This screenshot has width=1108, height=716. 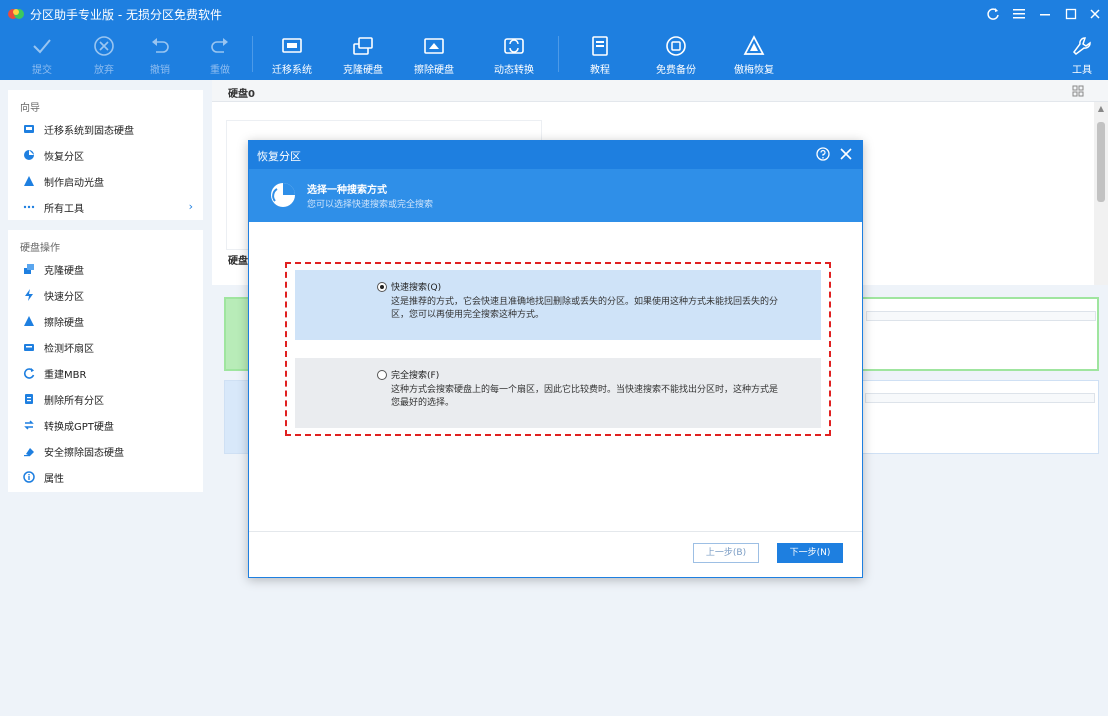 What do you see at coordinates (42, 46) in the screenshot?
I see `check-icon` at bounding box center [42, 46].